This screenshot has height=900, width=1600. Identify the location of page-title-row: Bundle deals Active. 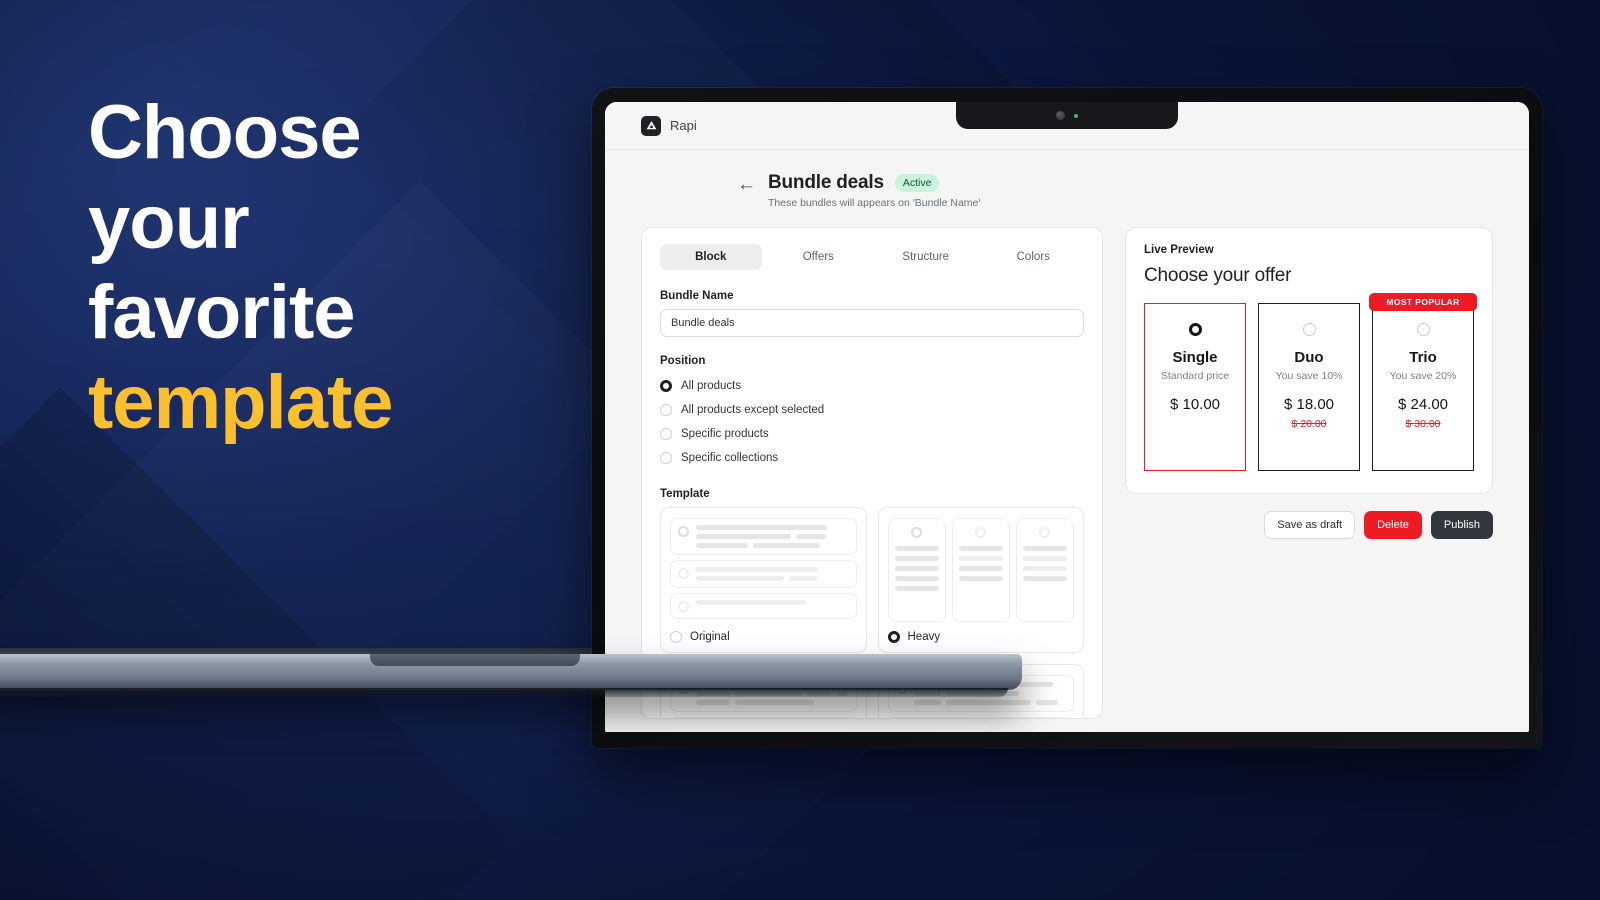
(874, 183).